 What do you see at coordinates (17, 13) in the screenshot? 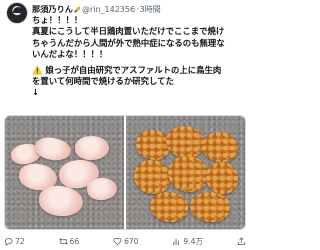
I see `avatar` at bounding box center [17, 13].